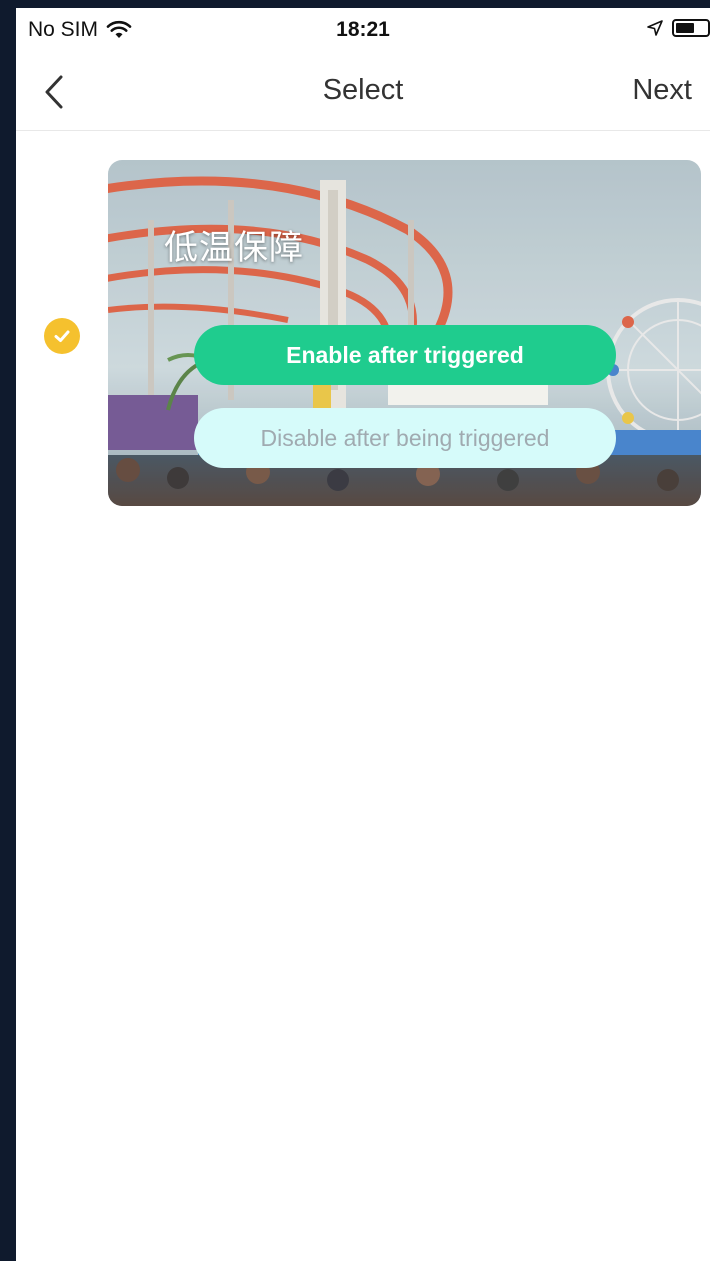 The width and height of the screenshot is (710, 1261). I want to click on status-indicators, so click(678, 28).